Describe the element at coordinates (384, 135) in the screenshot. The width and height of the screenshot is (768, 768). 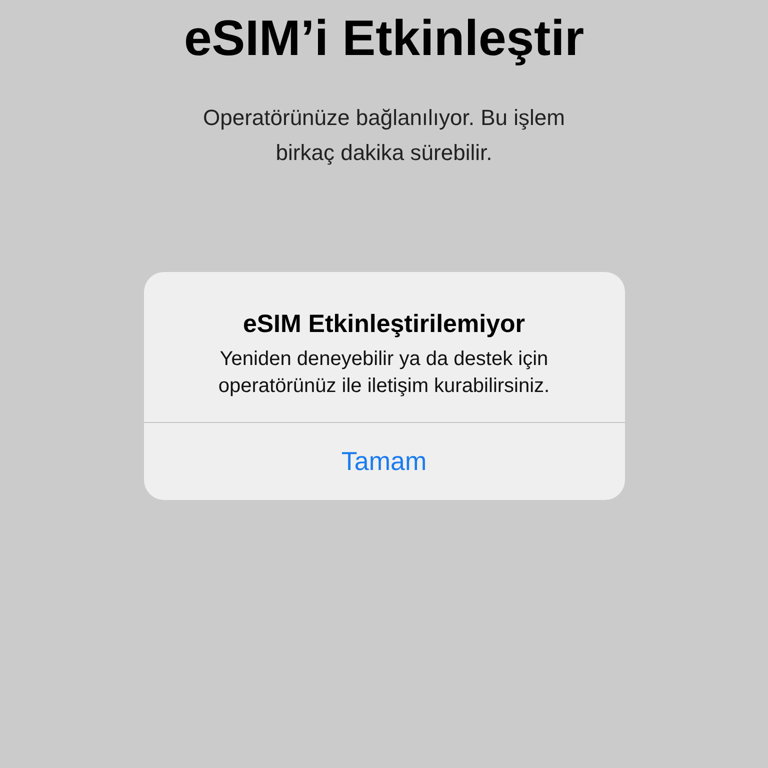
I see `page-subtitle: Operatörünüze bağlanılıyor. Bu işlem birkaç dakika sürebilir.` at that location.